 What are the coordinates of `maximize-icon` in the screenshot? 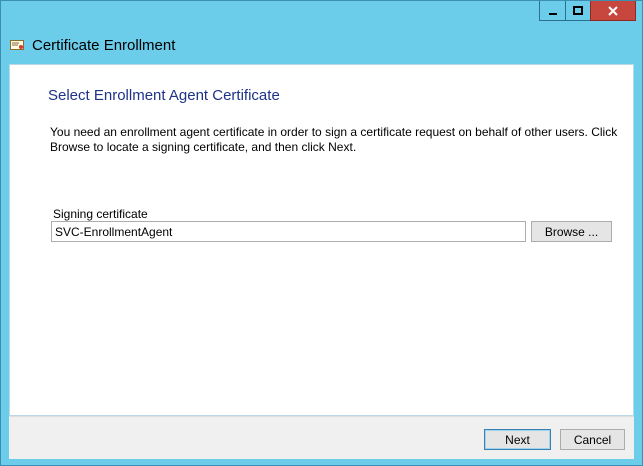 It's located at (578, 10).